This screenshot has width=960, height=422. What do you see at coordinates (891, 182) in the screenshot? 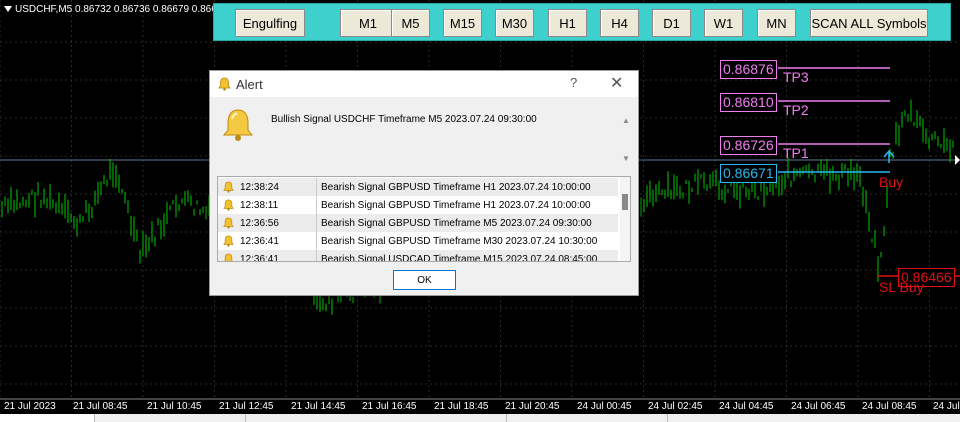
I see `buy-tag: Buy` at bounding box center [891, 182].